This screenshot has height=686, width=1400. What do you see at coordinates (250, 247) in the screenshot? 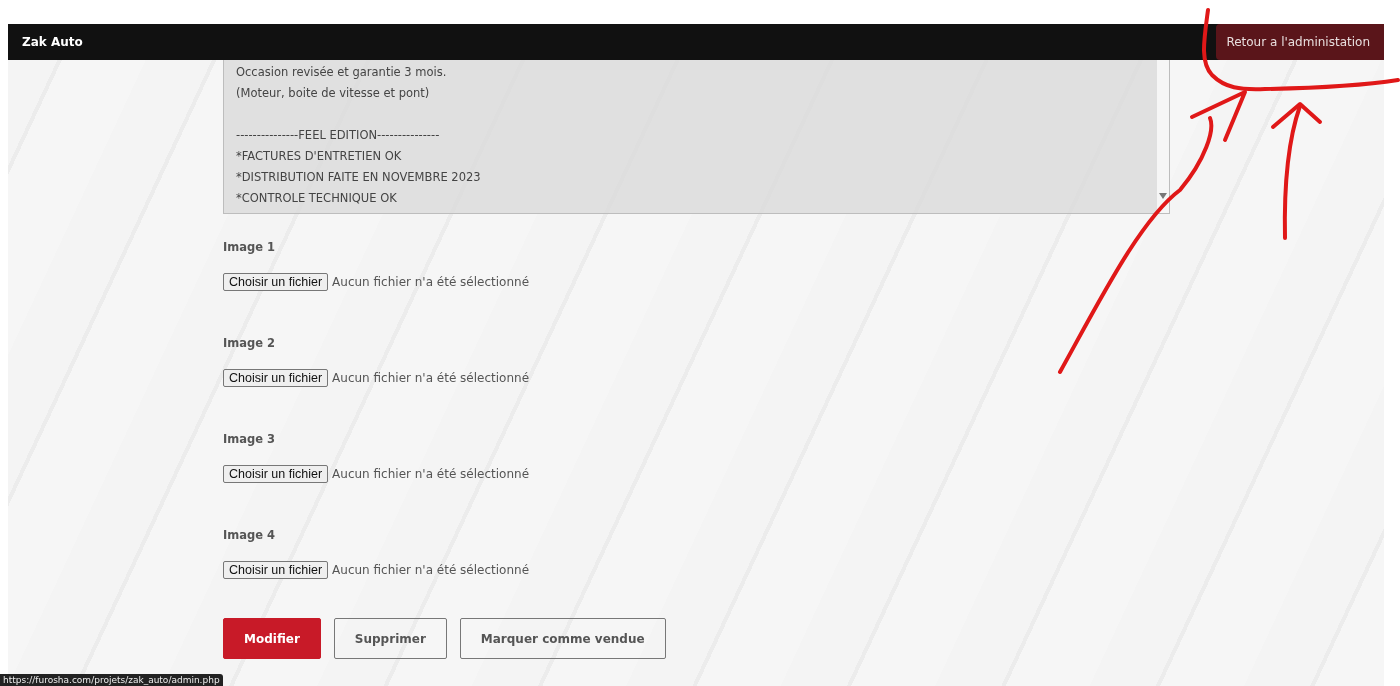
I see `image-label: Image 1` at bounding box center [250, 247].